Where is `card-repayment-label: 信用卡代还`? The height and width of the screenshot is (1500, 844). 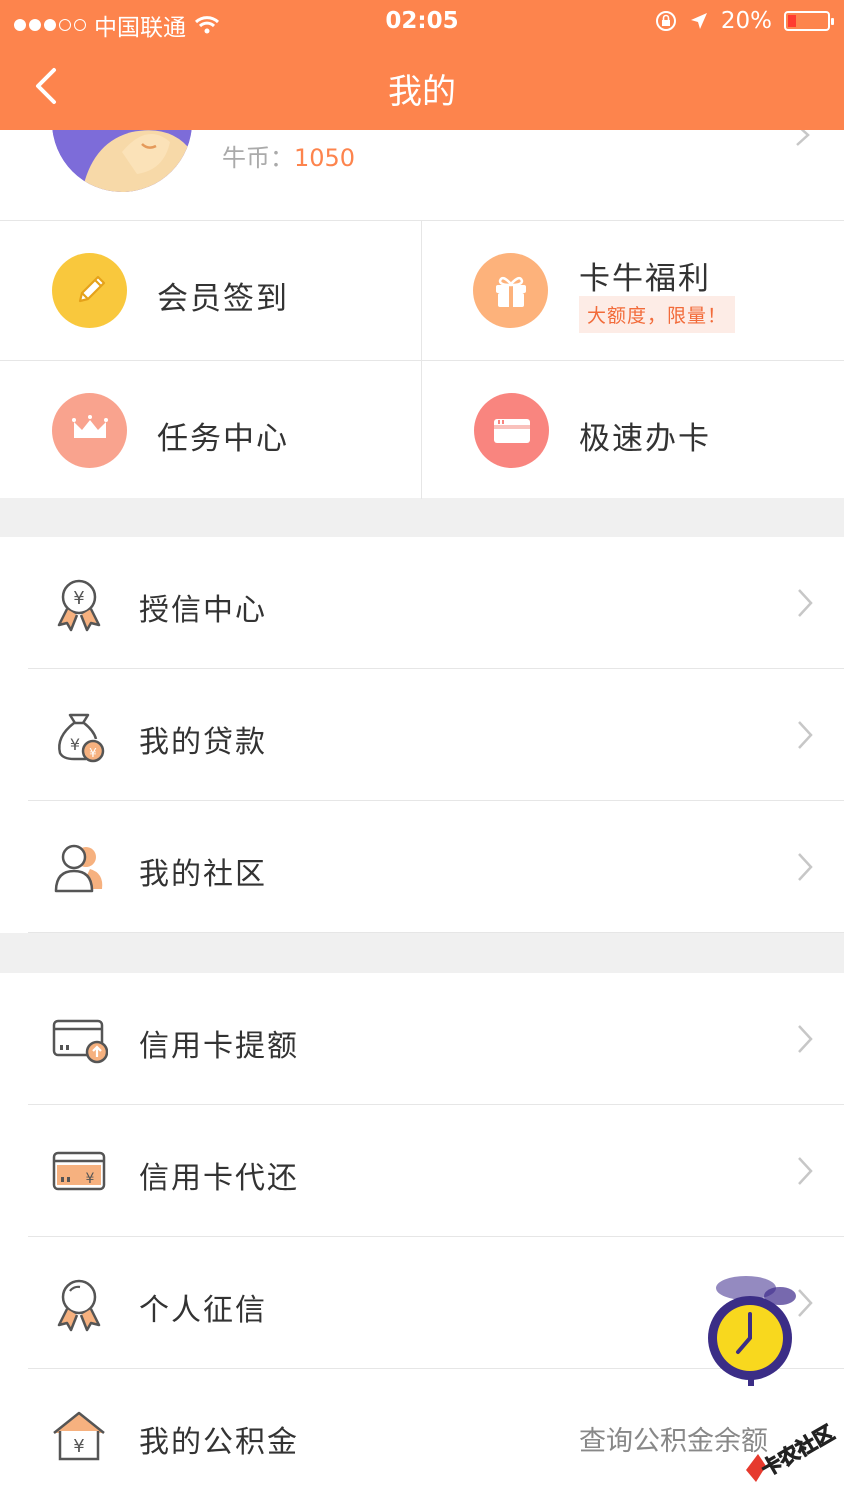 card-repayment-label: 信用卡代还 is located at coordinates (219, 1178).